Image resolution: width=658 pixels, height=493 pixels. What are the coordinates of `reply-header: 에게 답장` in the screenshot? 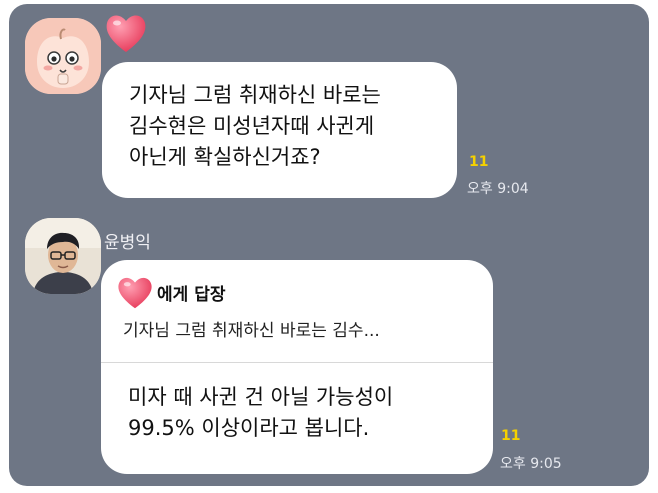 It's located at (170, 292).